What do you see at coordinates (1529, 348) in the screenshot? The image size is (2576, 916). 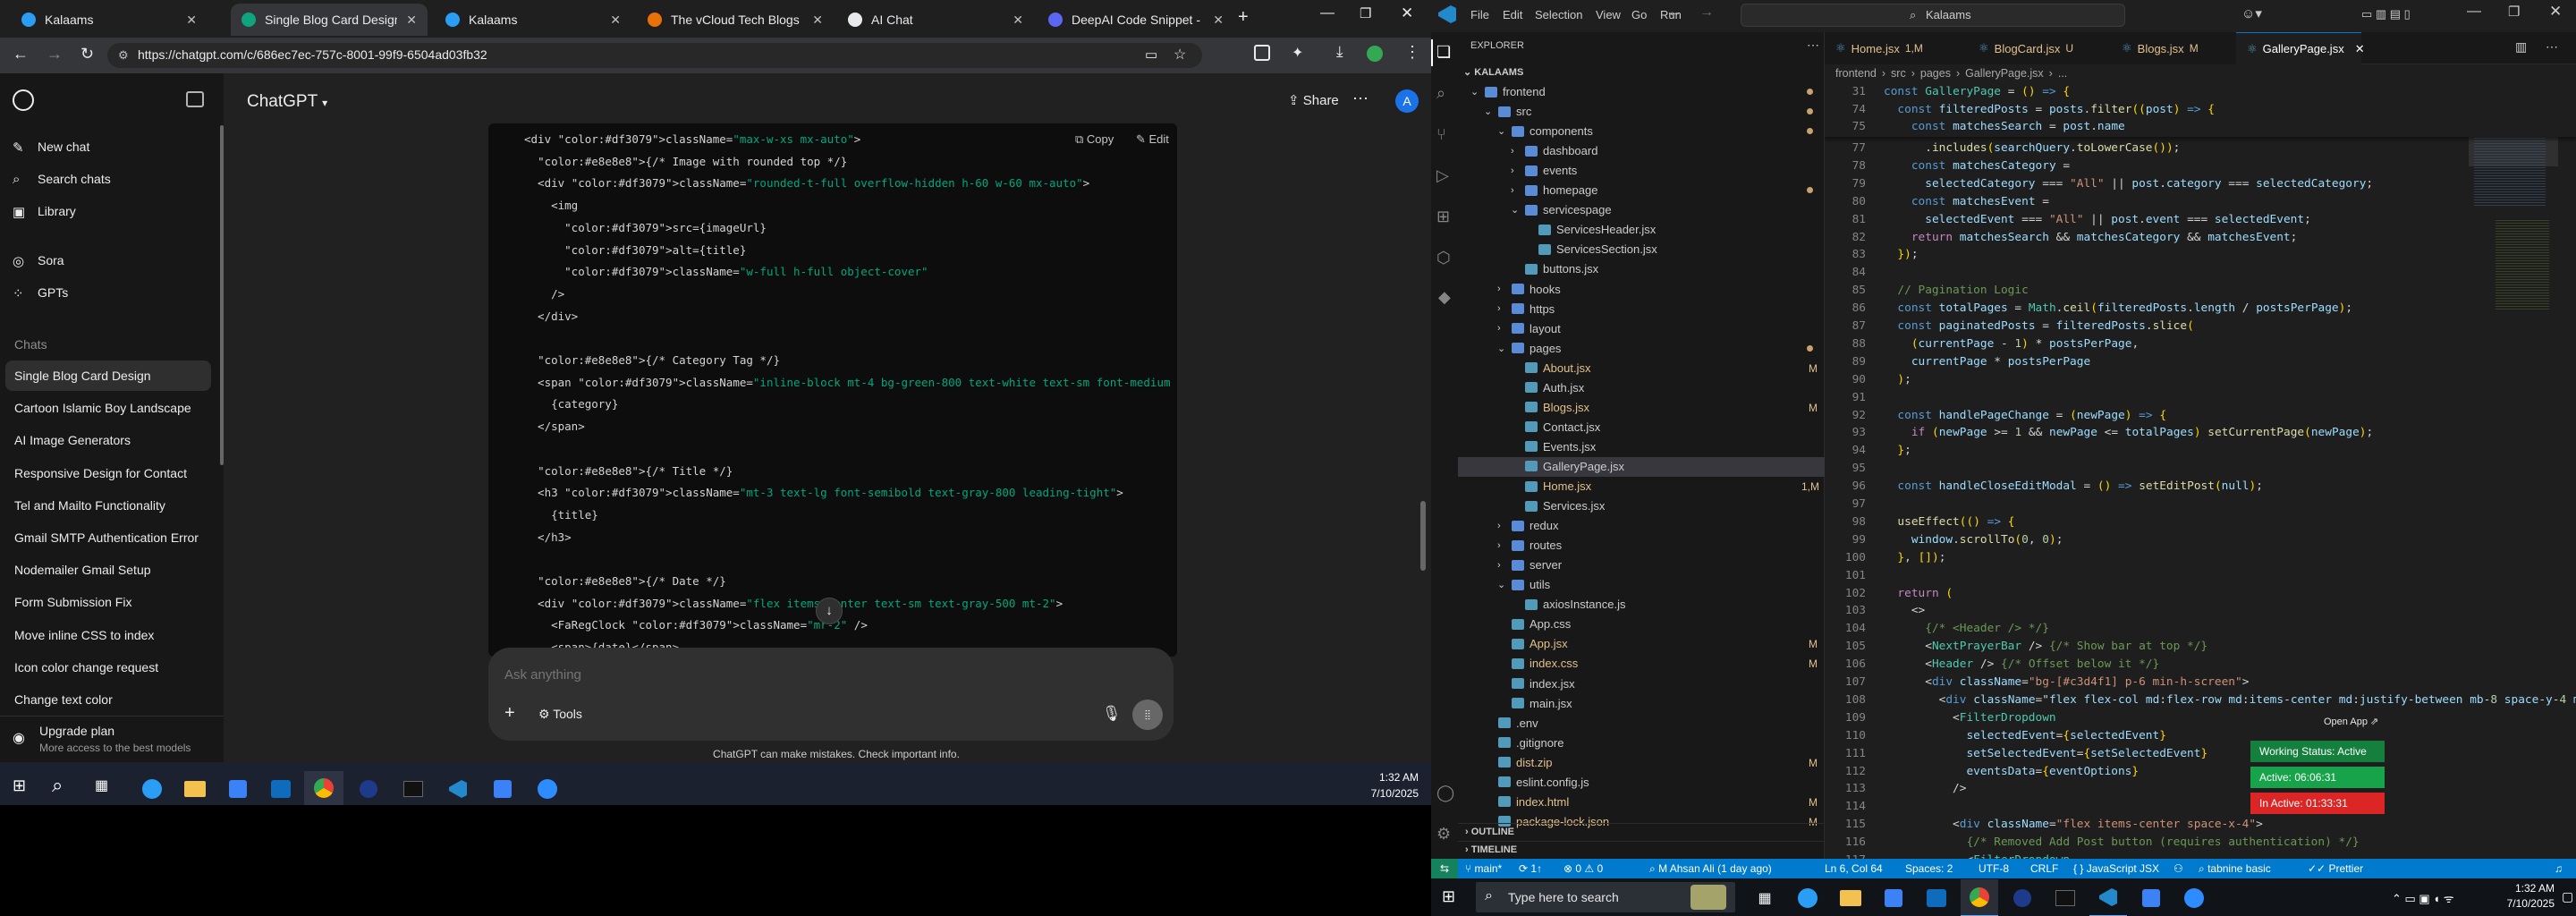 I see `tree-item-pages: ⌄ pages` at bounding box center [1529, 348].